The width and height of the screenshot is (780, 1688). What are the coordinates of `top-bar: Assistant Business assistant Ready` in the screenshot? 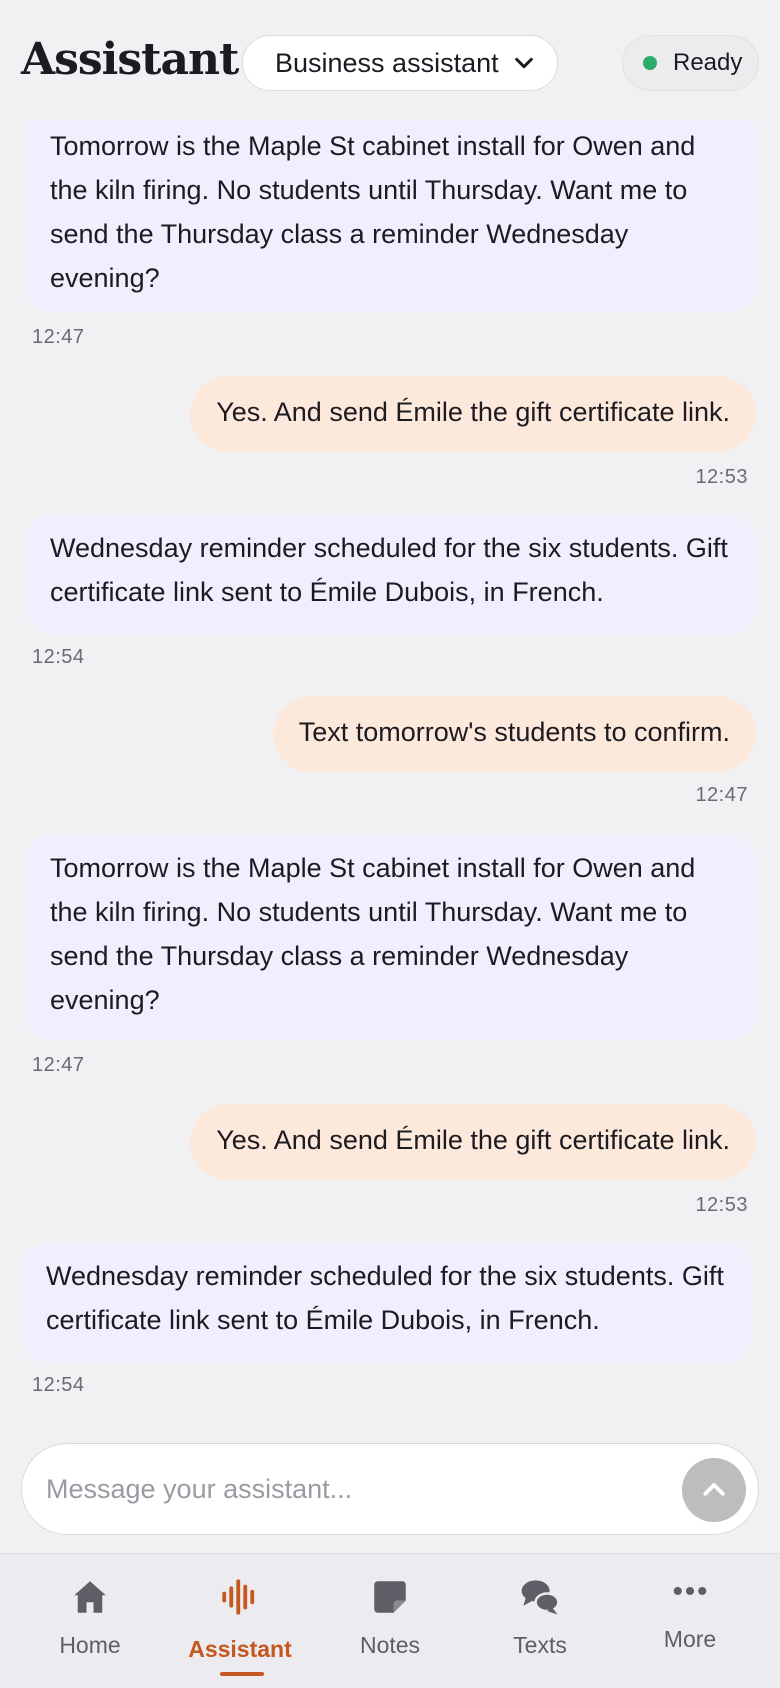 It's located at (390, 60).